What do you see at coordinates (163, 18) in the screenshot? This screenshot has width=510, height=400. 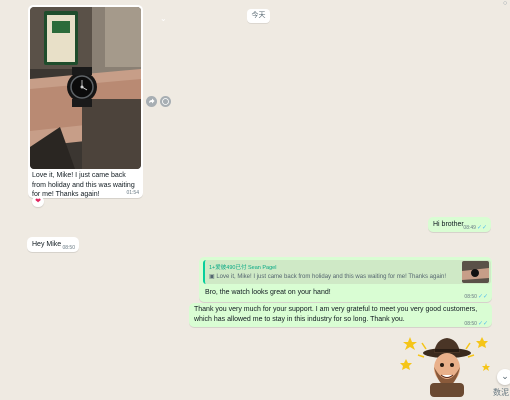 I see `chevron-down-icon: ⌄` at bounding box center [163, 18].